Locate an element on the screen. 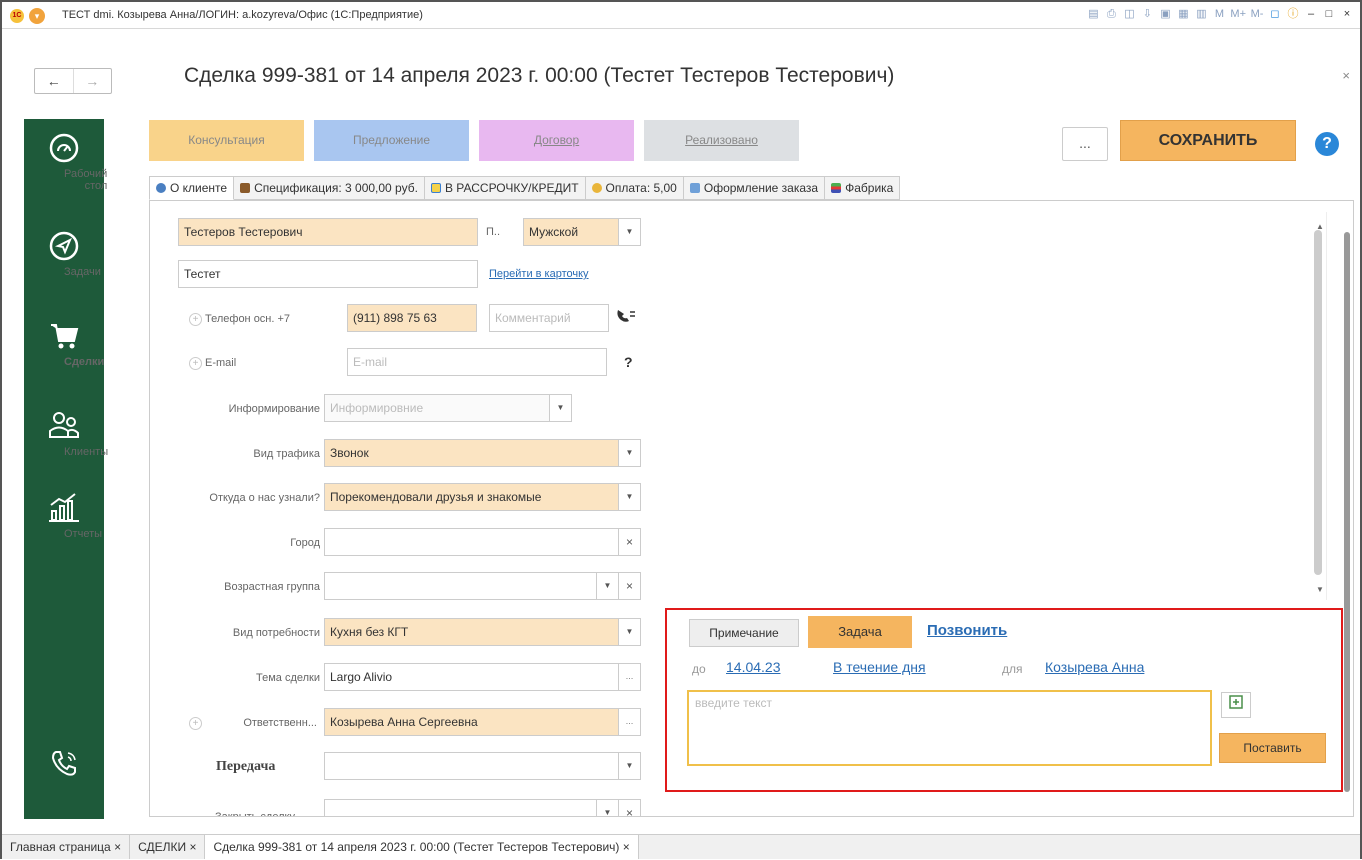 The height and width of the screenshot is (860, 1362). call-link: Позвонить is located at coordinates (967, 630).